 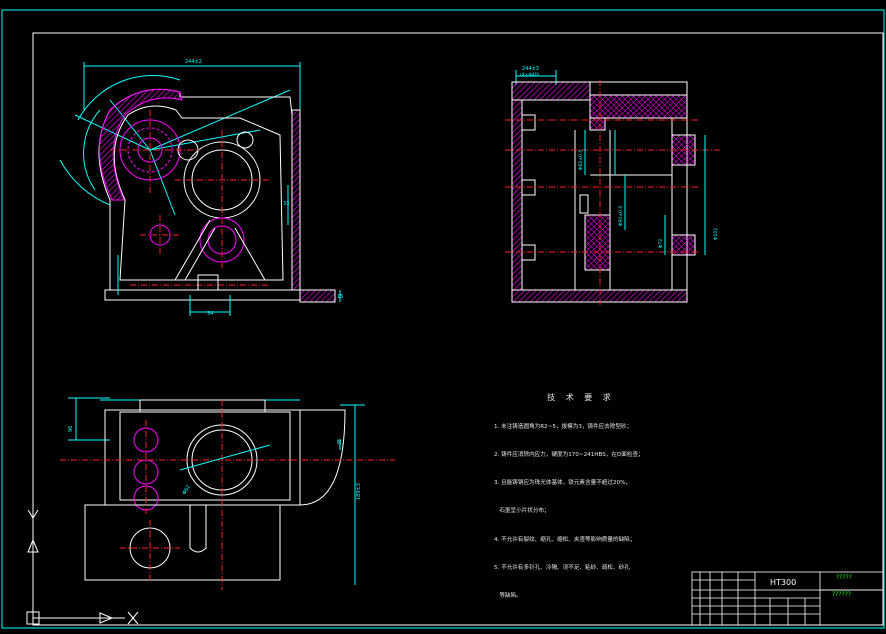 What do you see at coordinates (227, 493) in the screenshot?
I see `top-view: 96 35 189±3 Φ62` at bounding box center [227, 493].